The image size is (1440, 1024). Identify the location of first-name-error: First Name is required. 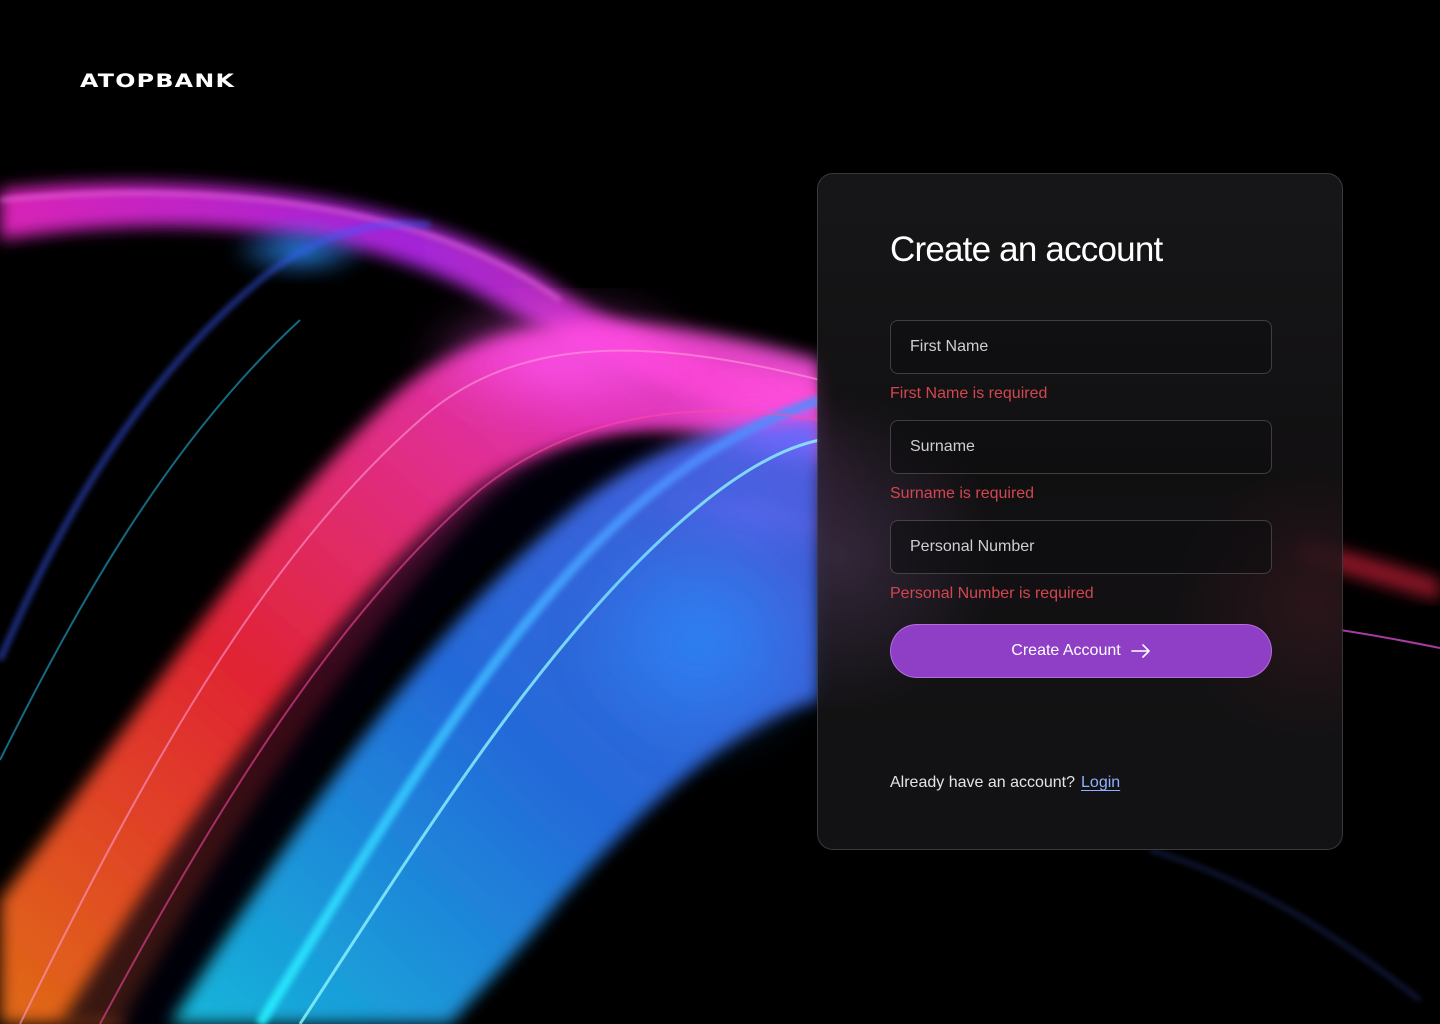
(969, 393).